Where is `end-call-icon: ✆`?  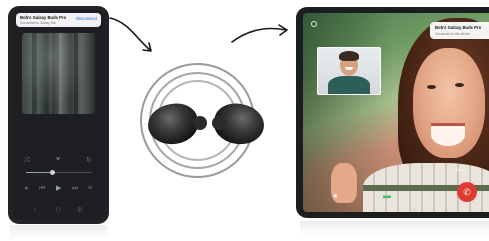 end-call-icon: ✆ is located at coordinates (467, 192).